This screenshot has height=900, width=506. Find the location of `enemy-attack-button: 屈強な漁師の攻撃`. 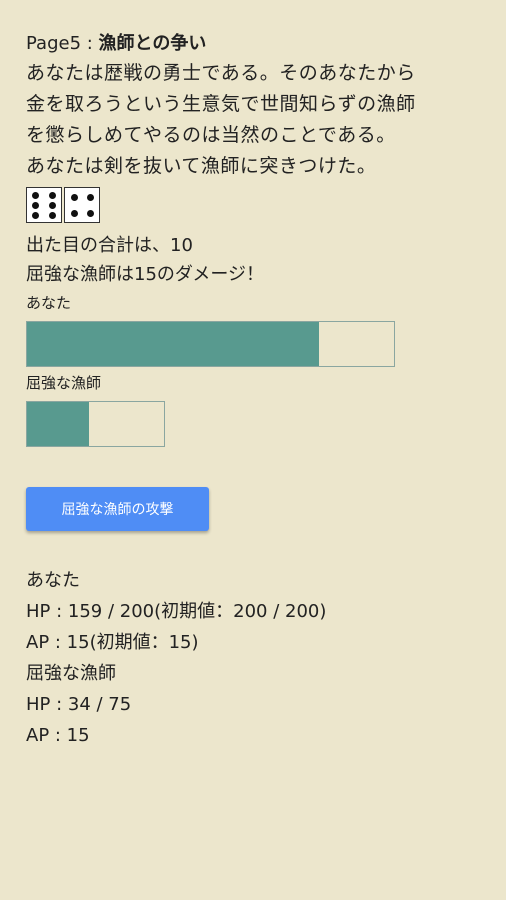

enemy-attack-button: 屈強な漁師の攻撃 is located at coordinates (117, 509).